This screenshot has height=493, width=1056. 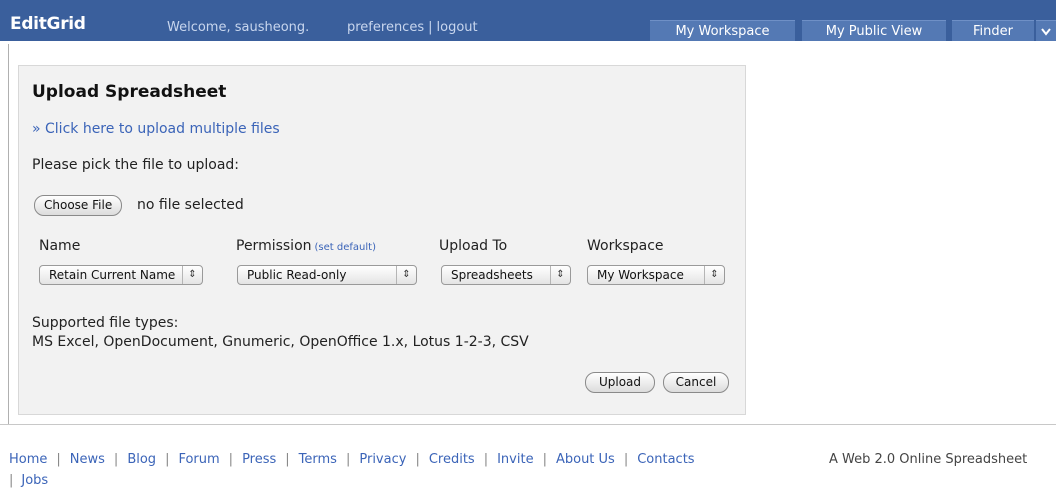 What do you see at coordinates (515, 459) in the screenshot?
I see `footer-link-invite: Invite` at bounding box center [515, 459].